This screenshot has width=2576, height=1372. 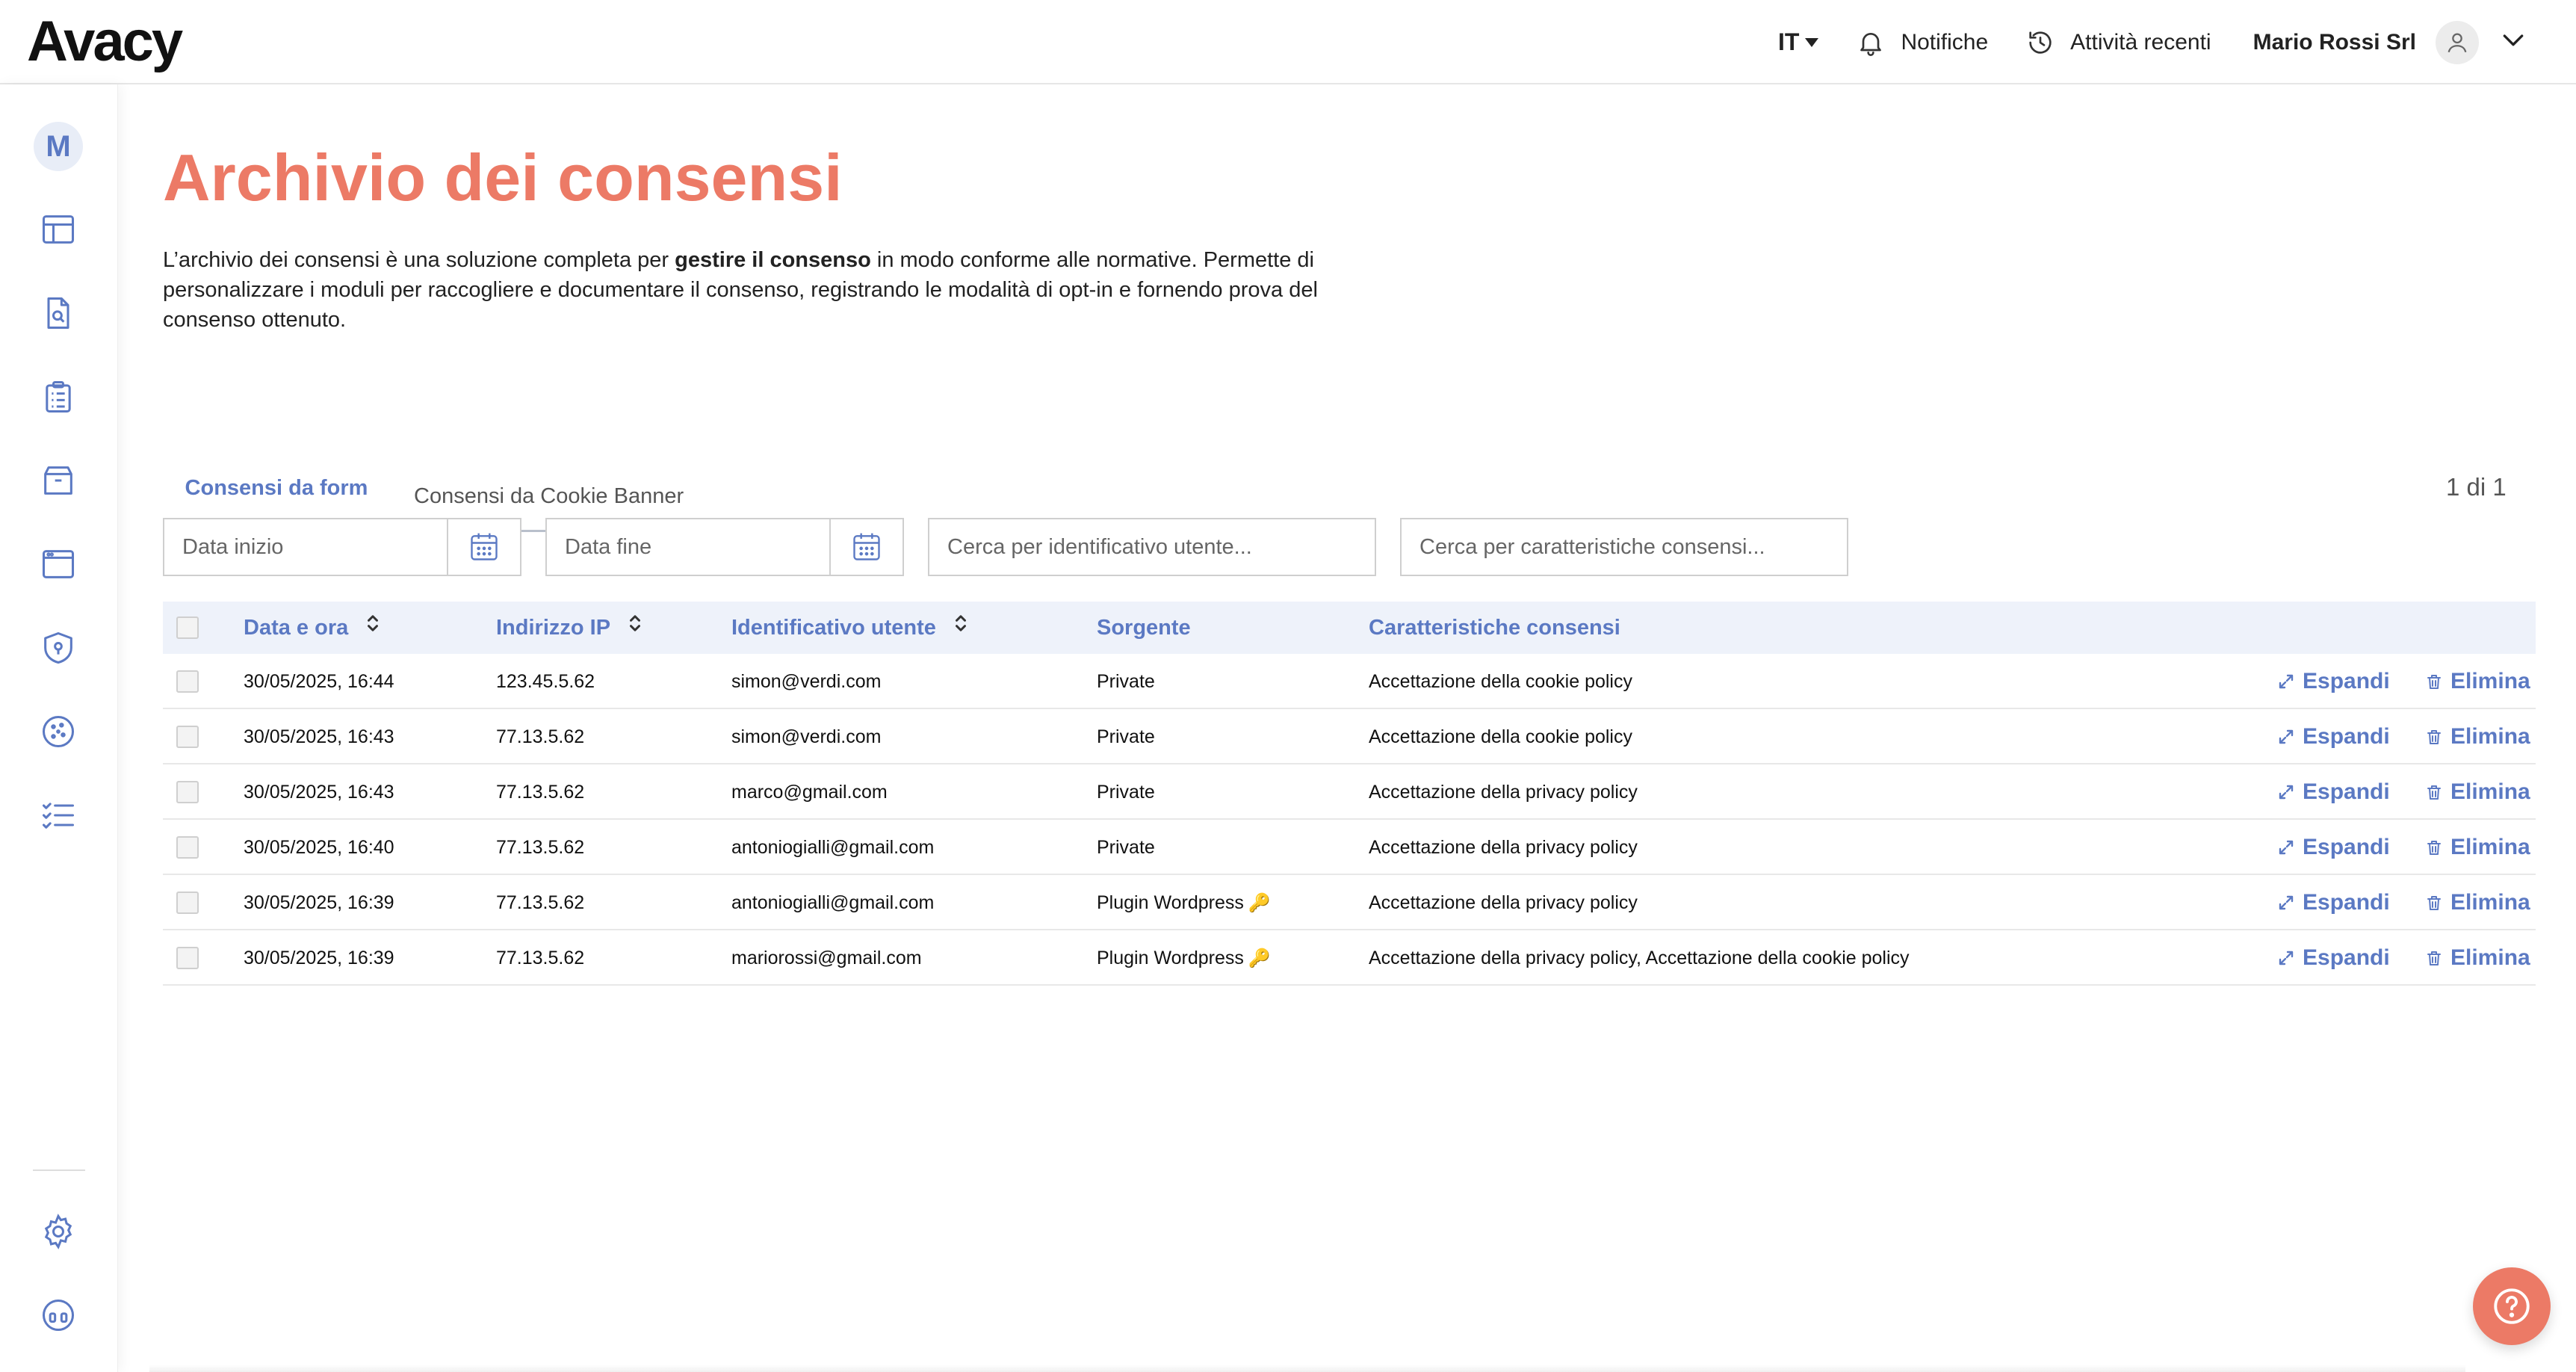 What do you see at coordinates (1798, 42) in the screenshot?
I see `language-selector: IT` at bounding box center [1798, 42].